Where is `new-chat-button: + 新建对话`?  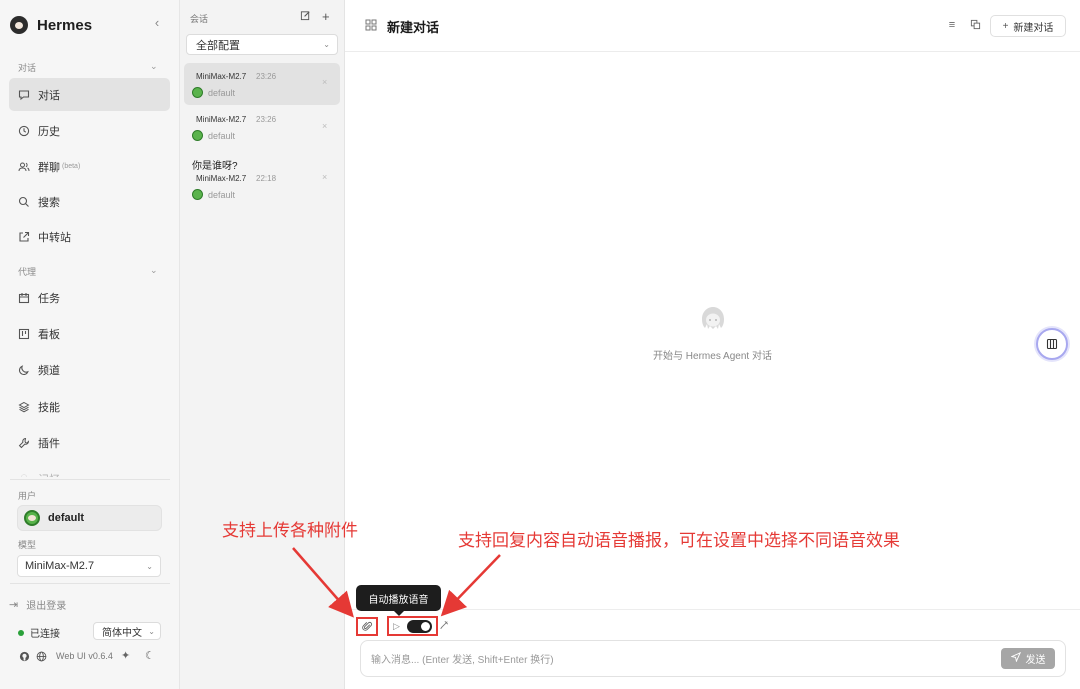
new-chat-button: + 新建对话 is located at coordinates (1028, 26).